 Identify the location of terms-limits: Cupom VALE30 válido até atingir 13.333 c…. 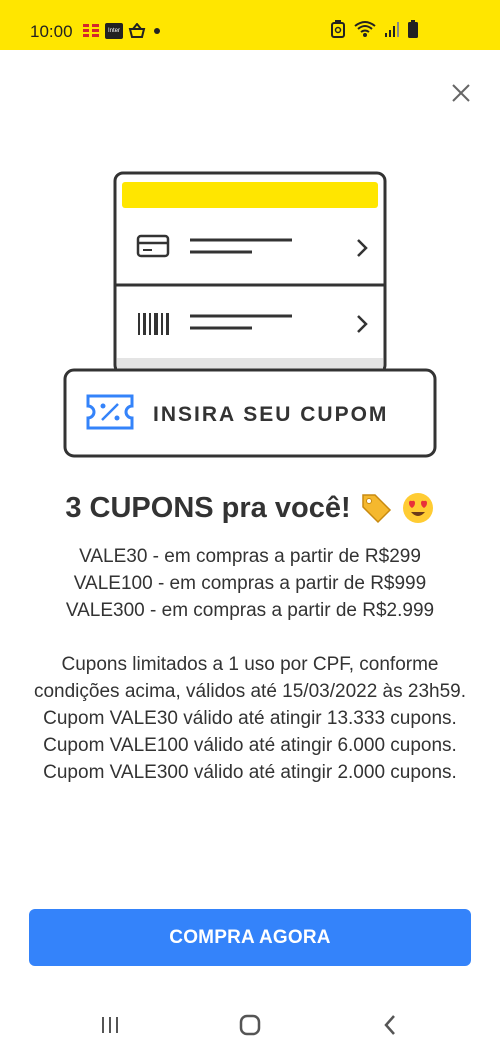
(250, 745).